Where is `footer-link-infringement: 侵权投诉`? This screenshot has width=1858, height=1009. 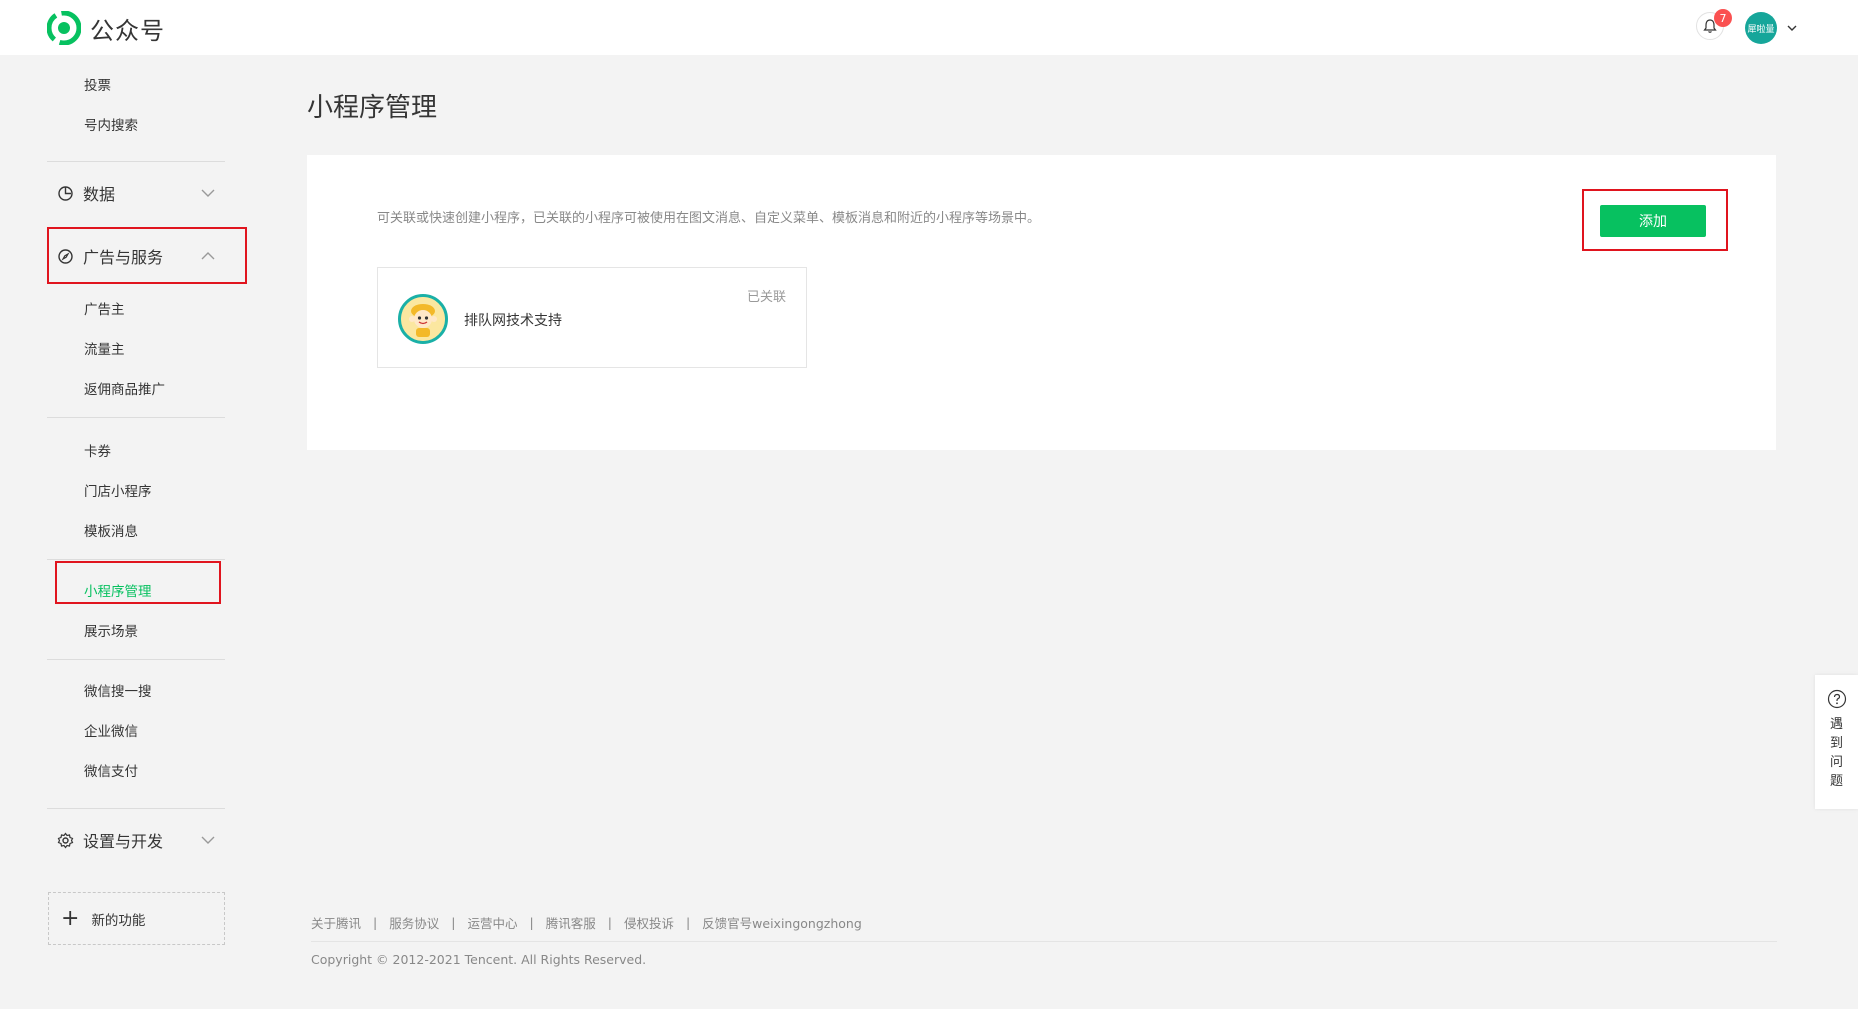 footer-link-infringement: 侵权投诉 is located at coordinates (649, 922).